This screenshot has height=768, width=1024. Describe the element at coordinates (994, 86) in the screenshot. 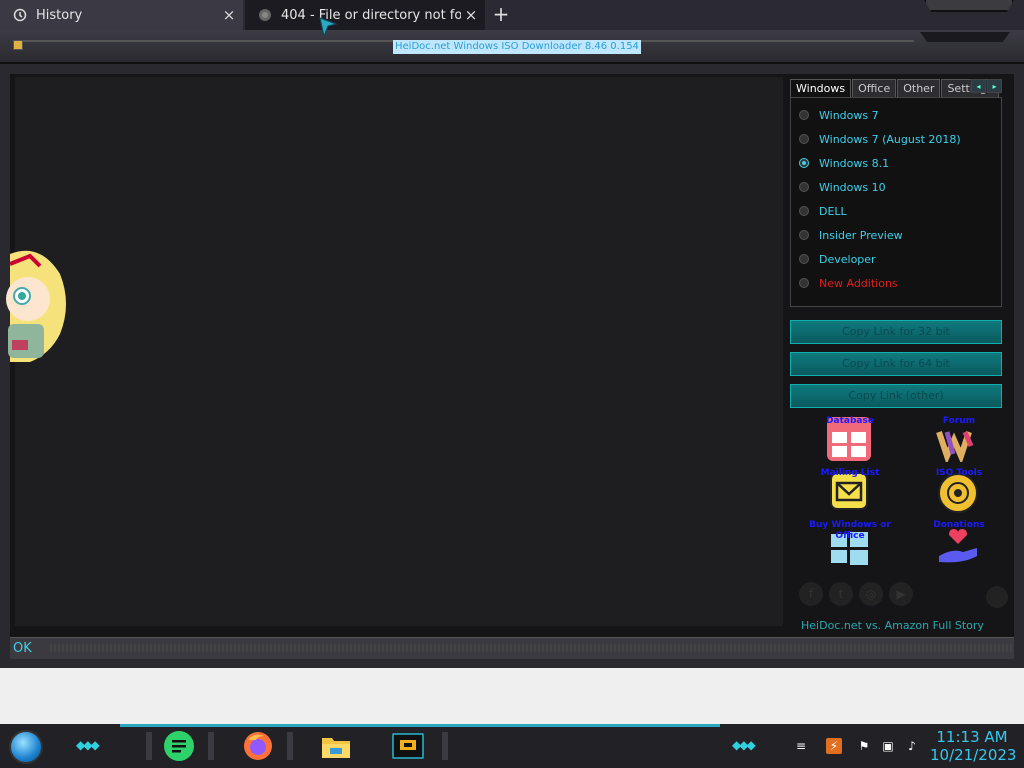

I see `tab-scroll-right-icon: ▸` at that location.